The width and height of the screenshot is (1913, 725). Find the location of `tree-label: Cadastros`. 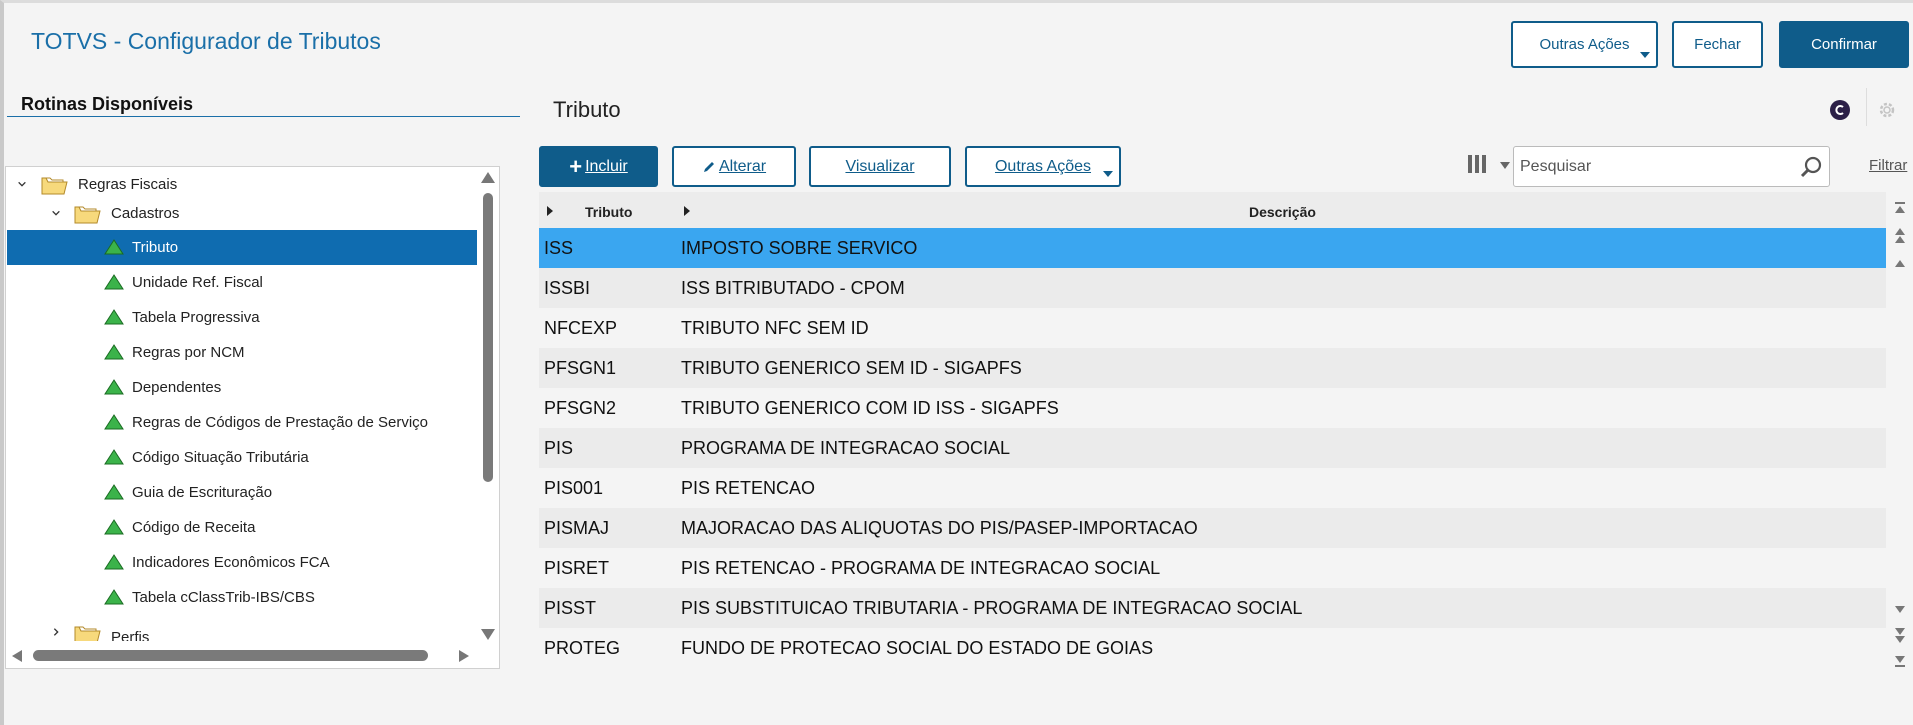

tree-label: Cadastros is located at coordinates (145, 213).